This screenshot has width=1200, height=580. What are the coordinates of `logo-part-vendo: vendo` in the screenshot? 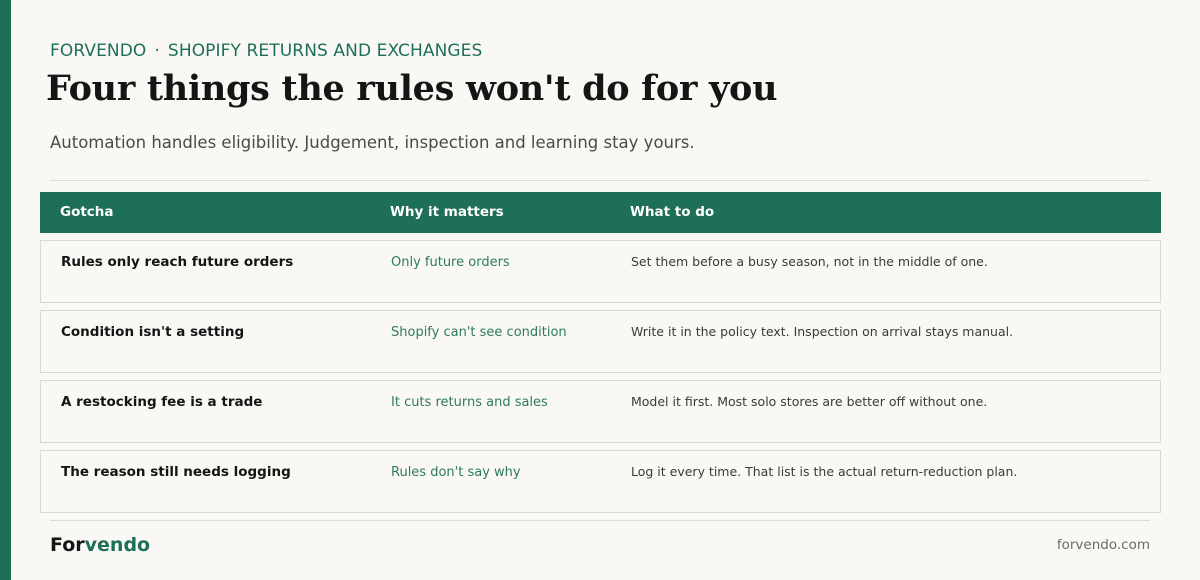 It's located at (117, 545).